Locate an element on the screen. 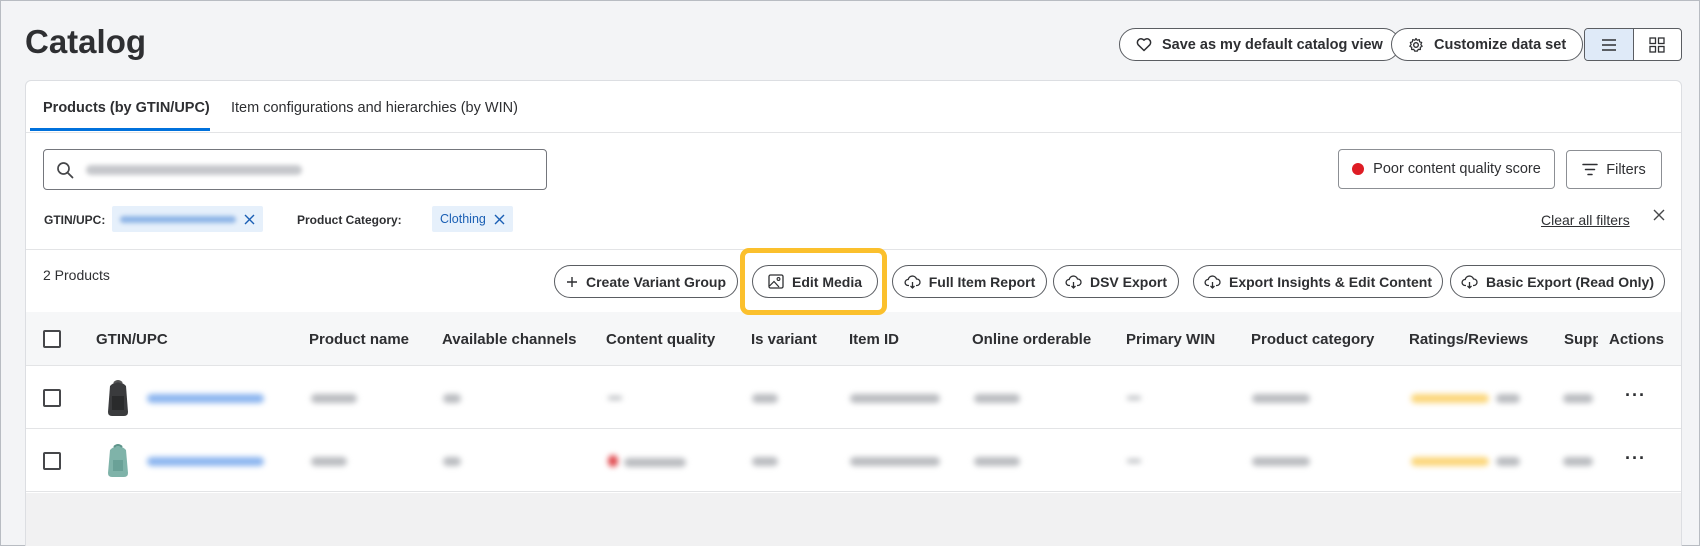 This screenshot has width=1700, height=546. content-quality-redacted is located at coordinates (615, 398).